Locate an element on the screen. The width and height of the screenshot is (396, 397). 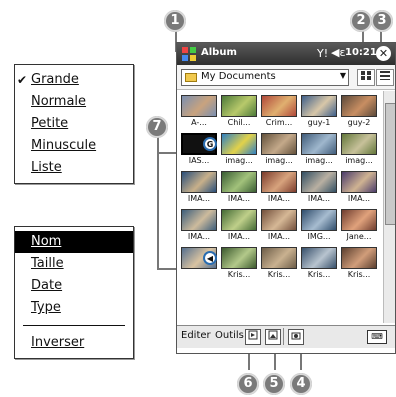
slideshow-button is located at coordinates (253, 337).